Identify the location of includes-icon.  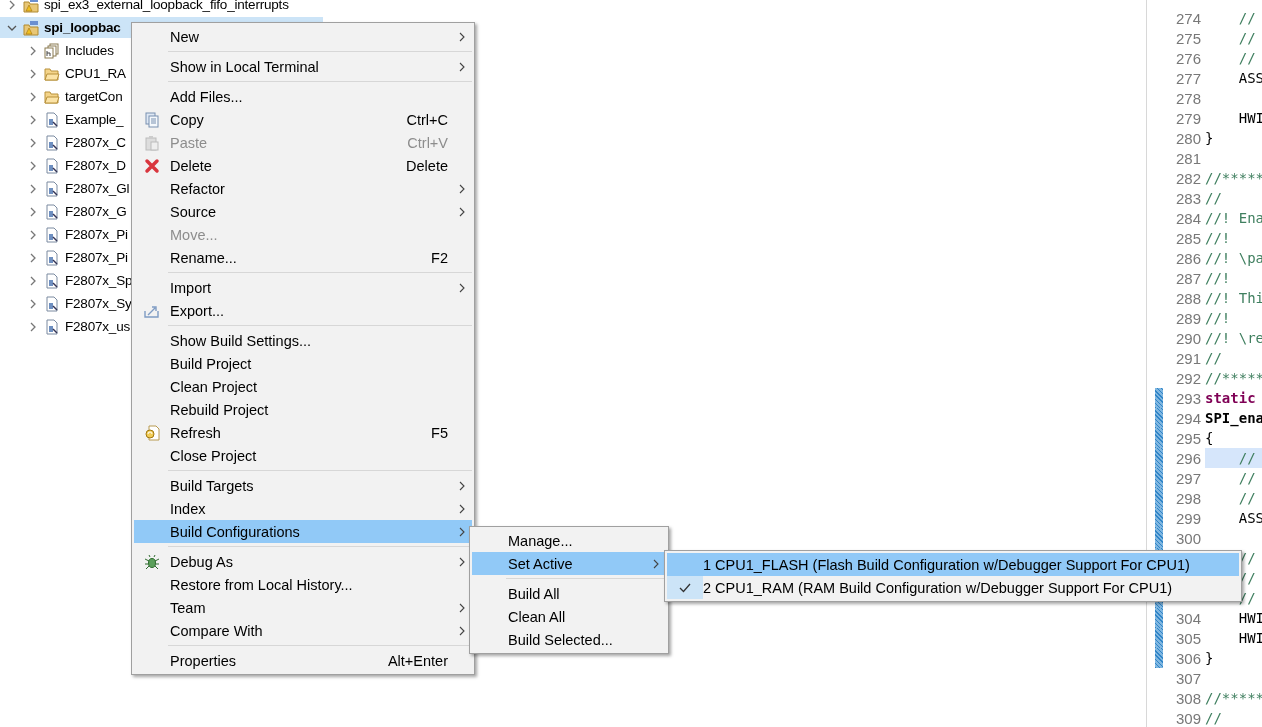
(52, 50).